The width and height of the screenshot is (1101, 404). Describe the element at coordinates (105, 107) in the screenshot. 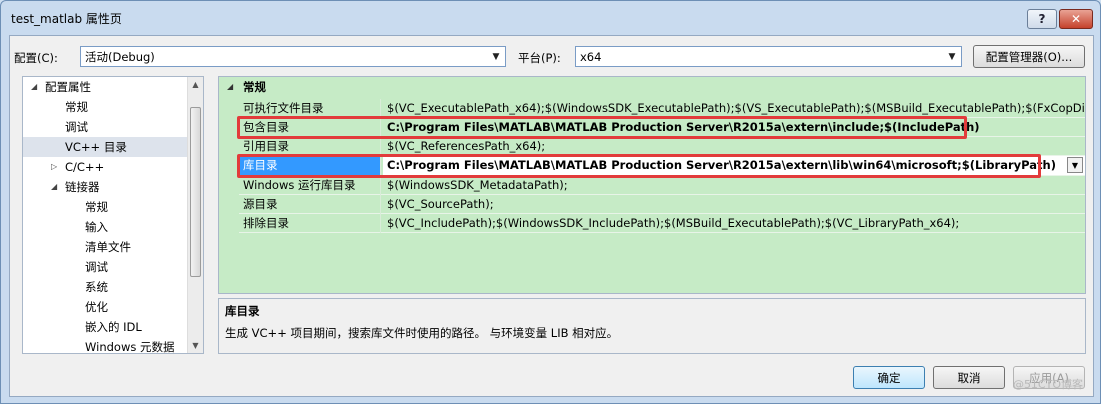

I see `tree-item-general: 常规` at that location.